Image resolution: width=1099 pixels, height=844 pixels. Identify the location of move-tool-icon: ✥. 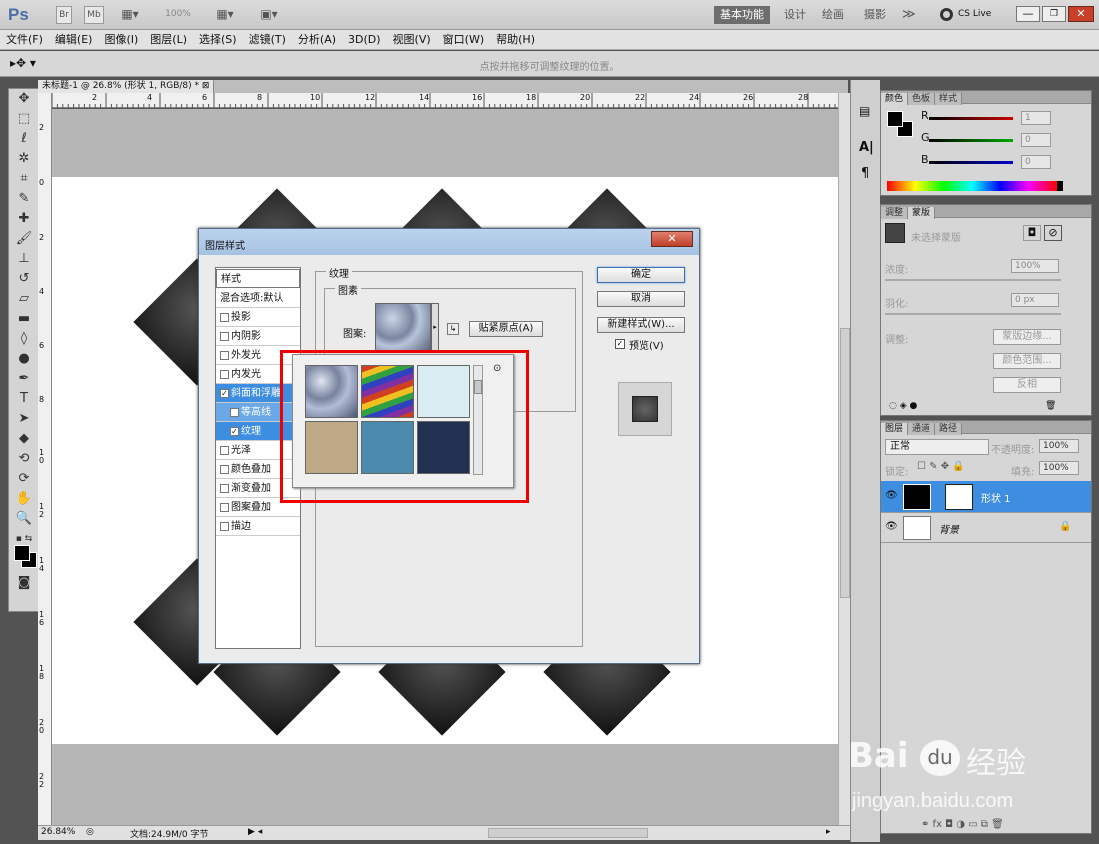
(24, 99).